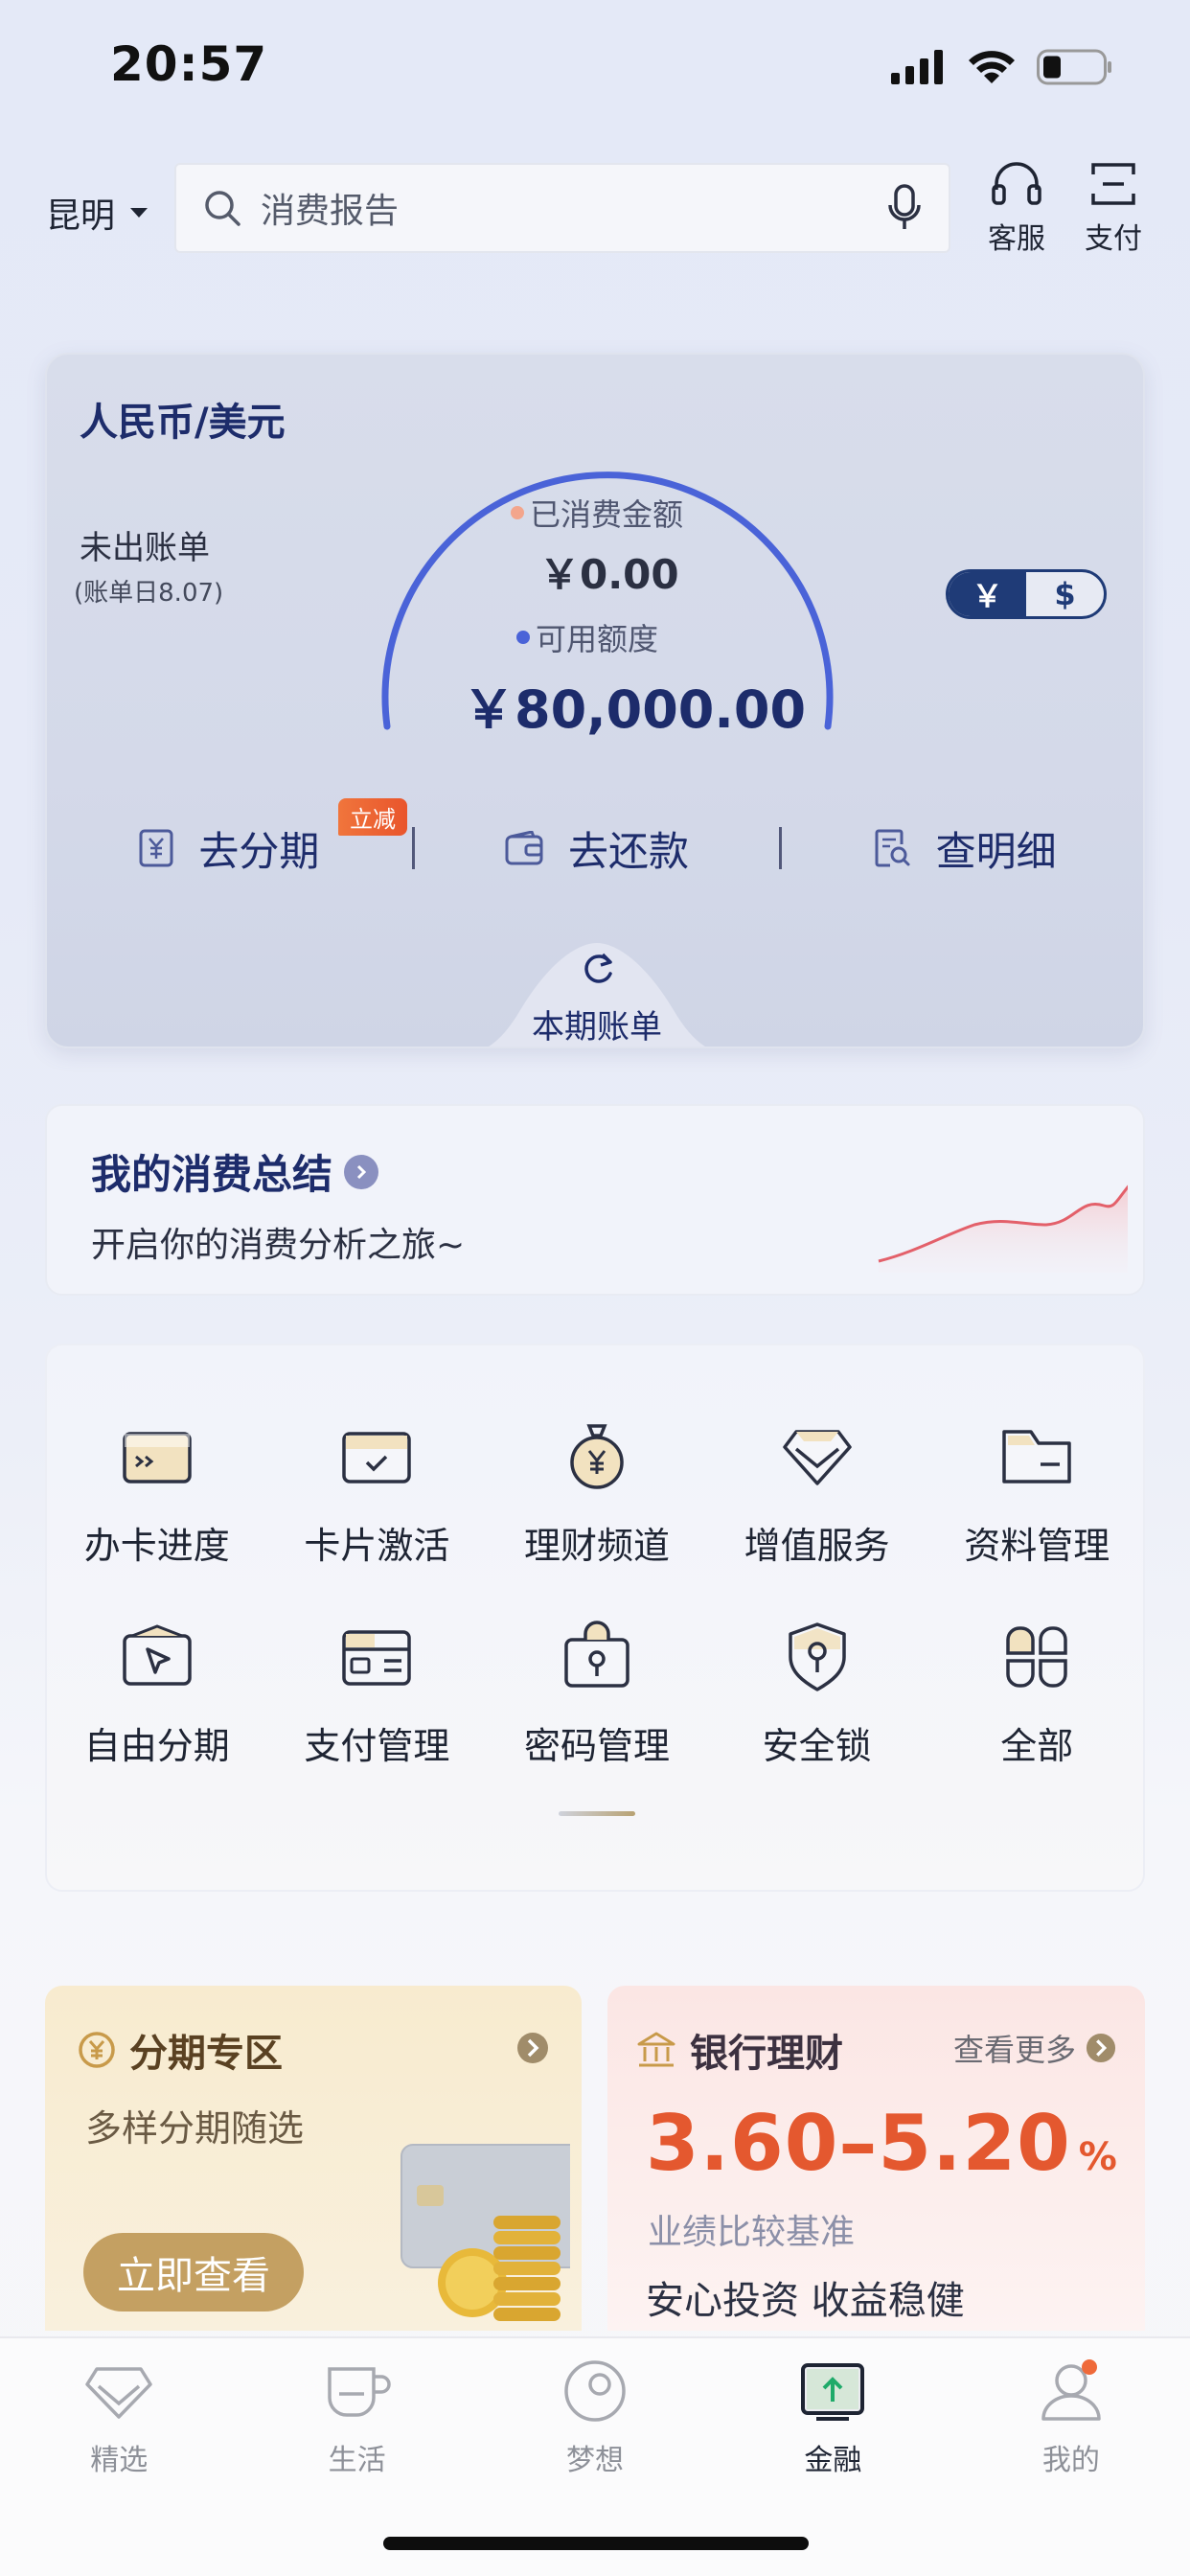 This screenshot has width=1190, height=2576. What do you see at coordinates (331, 211) in the screenshot?
I see `search-placeholder: 消费报告` at bounding box center [331, 211].